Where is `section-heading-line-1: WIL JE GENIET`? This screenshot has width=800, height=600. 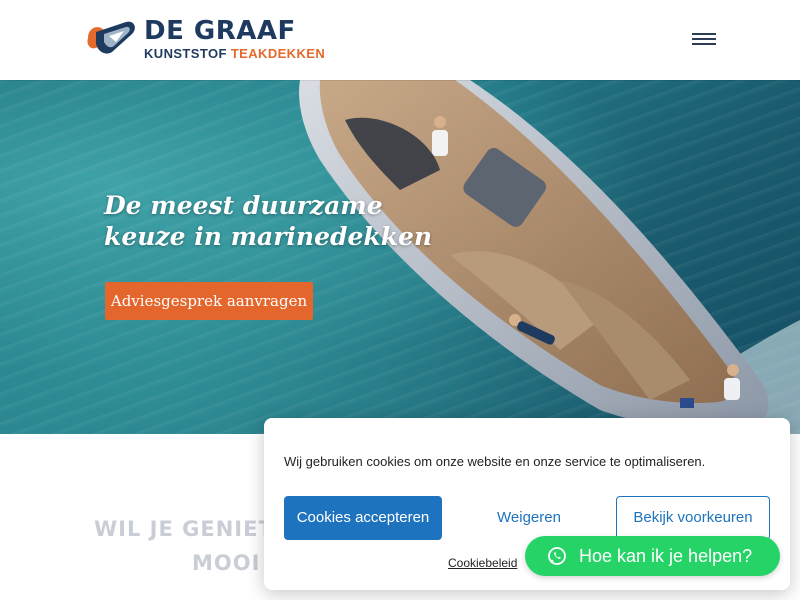
section-heading-line-1: WIL JE GENIET is located at coordinates (184, 529).